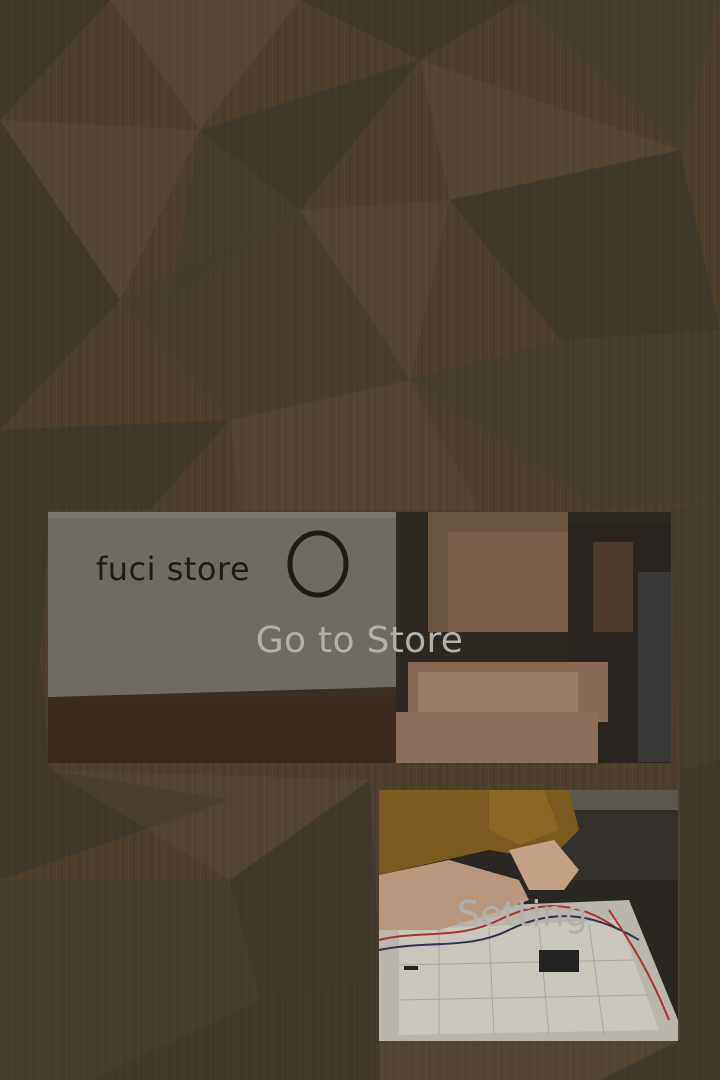 Image resolution: width=720 pixels, height=1080 pixels. I want to click on setting-button: Setting, so click(528, 915).